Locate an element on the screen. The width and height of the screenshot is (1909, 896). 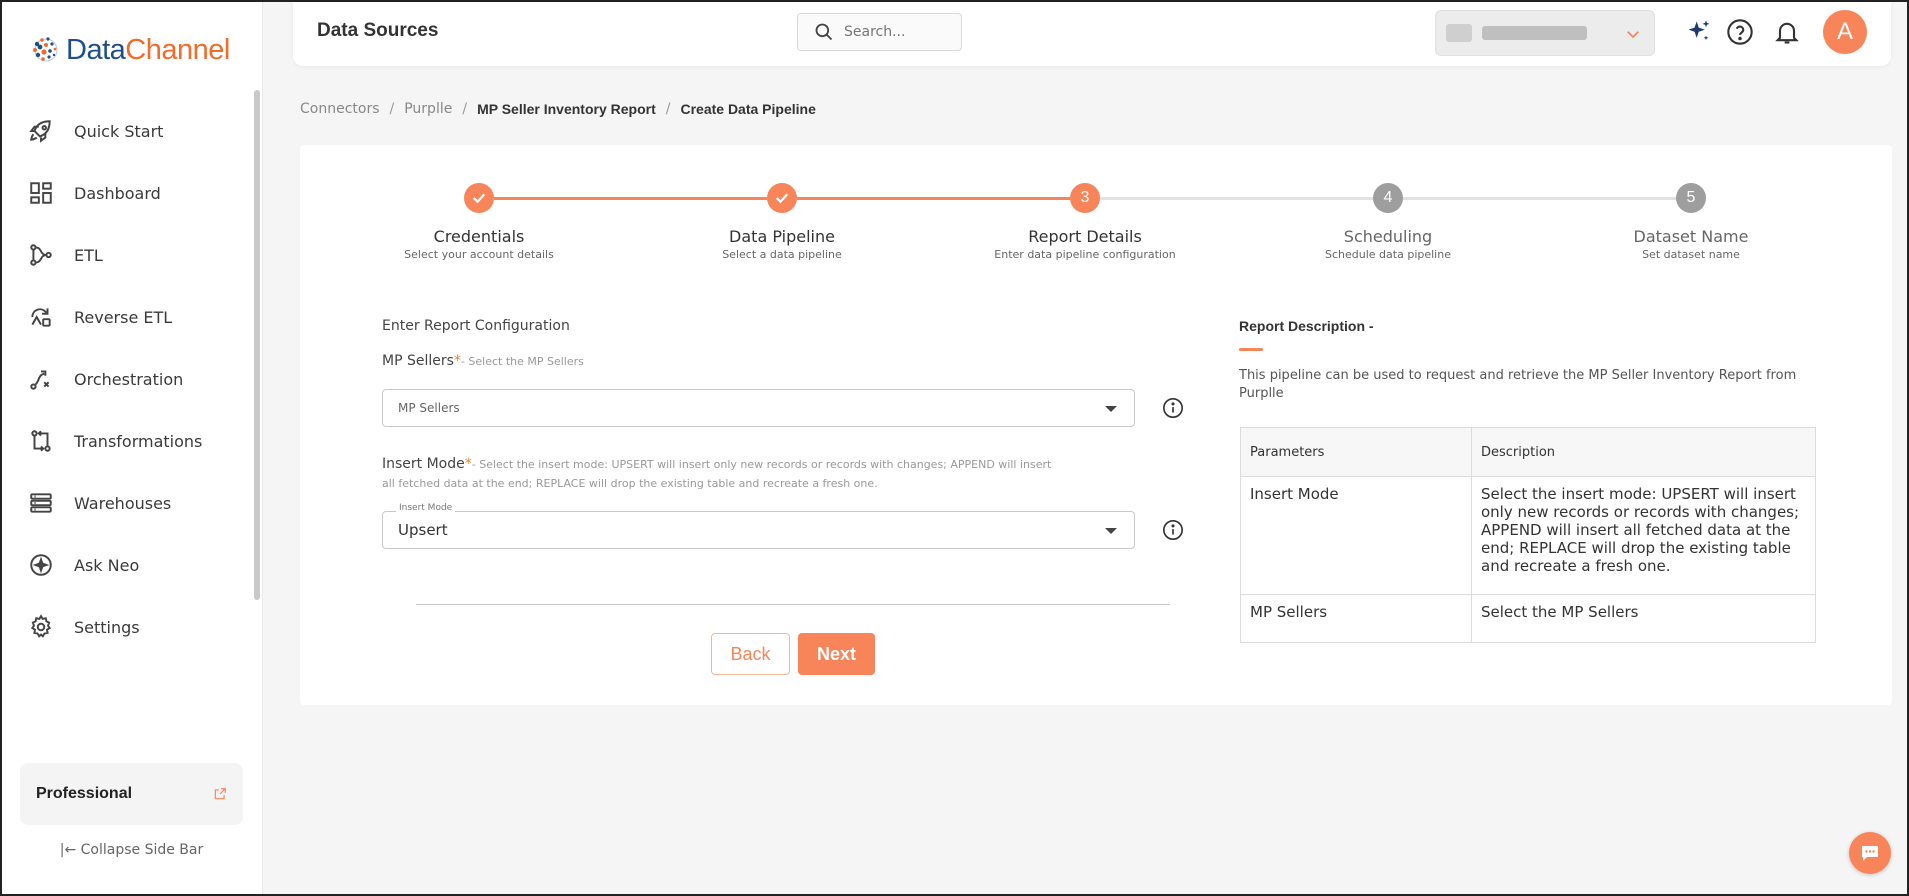
sidebar-item-etl: ETL is located at coordinates (125, 255).